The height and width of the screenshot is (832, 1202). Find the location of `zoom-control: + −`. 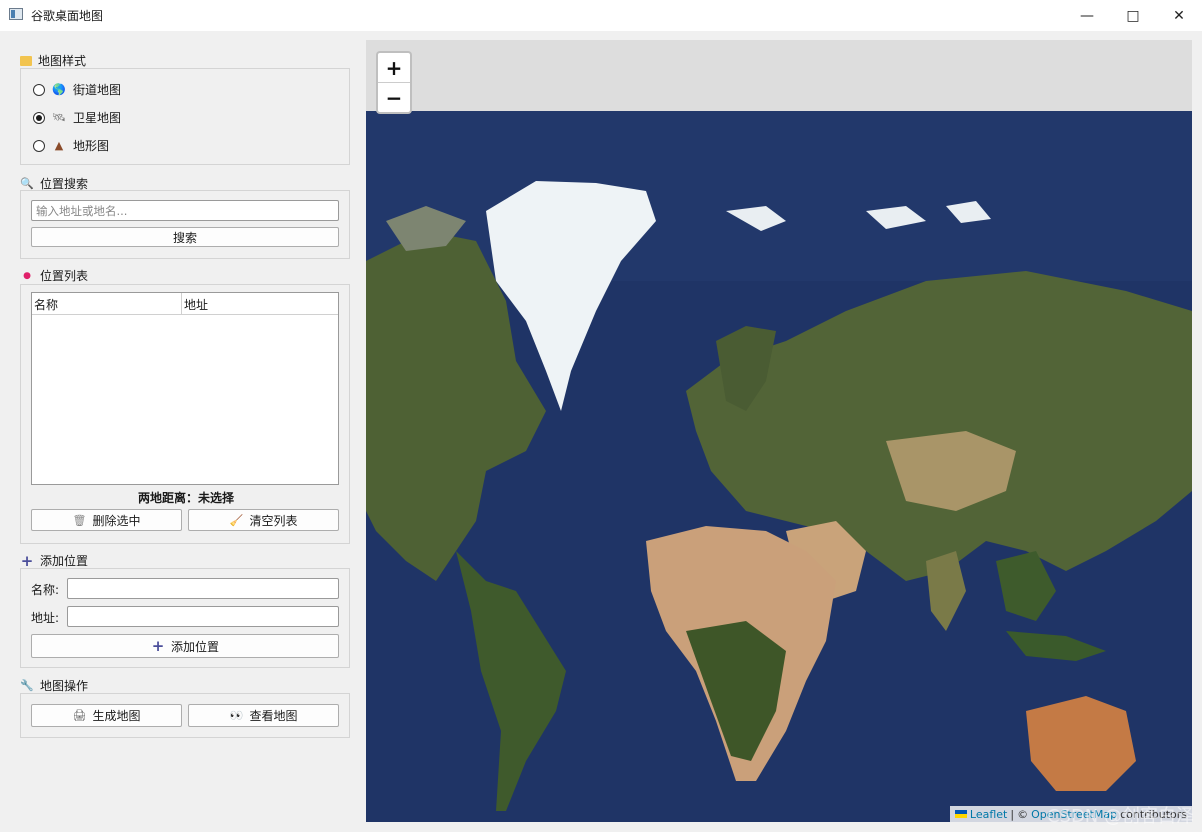

zoom-control: + − is located at coordinates (394, 82).